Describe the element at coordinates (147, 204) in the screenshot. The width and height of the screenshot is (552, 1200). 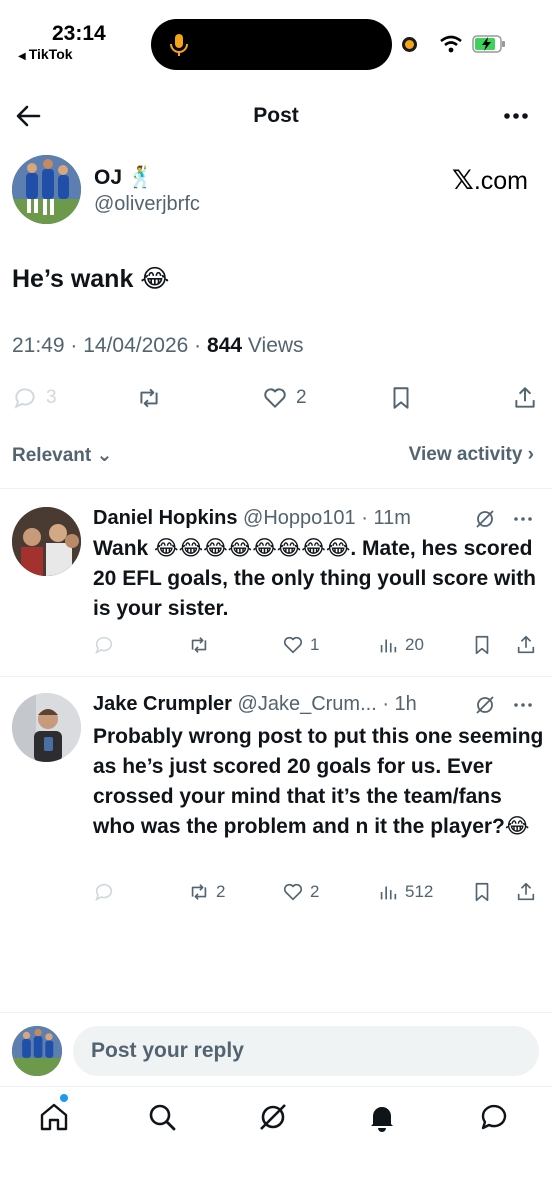
I see `author-handle: @oliverjbrfc` at that location.